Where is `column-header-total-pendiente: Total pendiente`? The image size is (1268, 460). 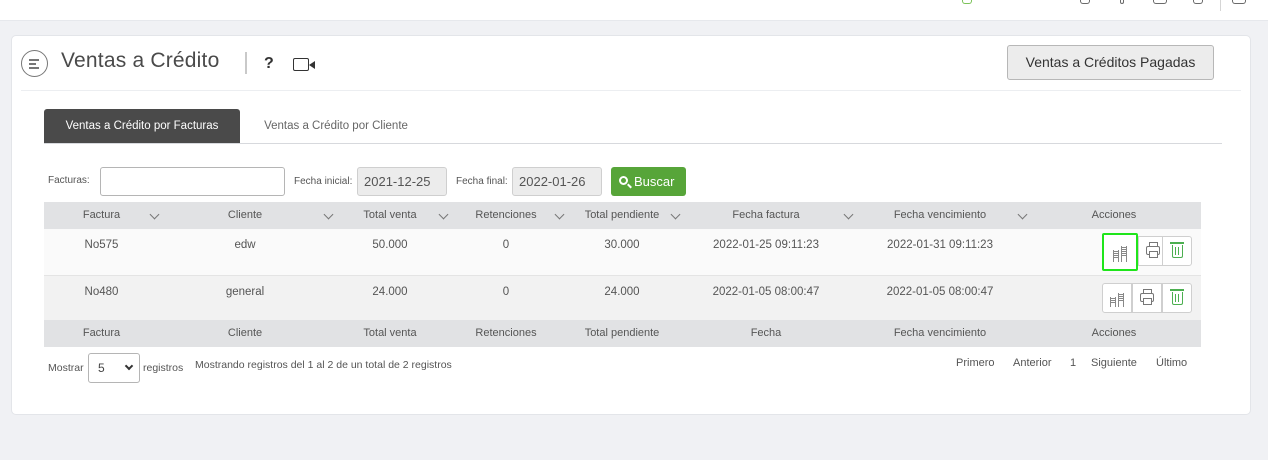 column-header-total-pendiente: Total pendiente is located at coordinates (622, 215).